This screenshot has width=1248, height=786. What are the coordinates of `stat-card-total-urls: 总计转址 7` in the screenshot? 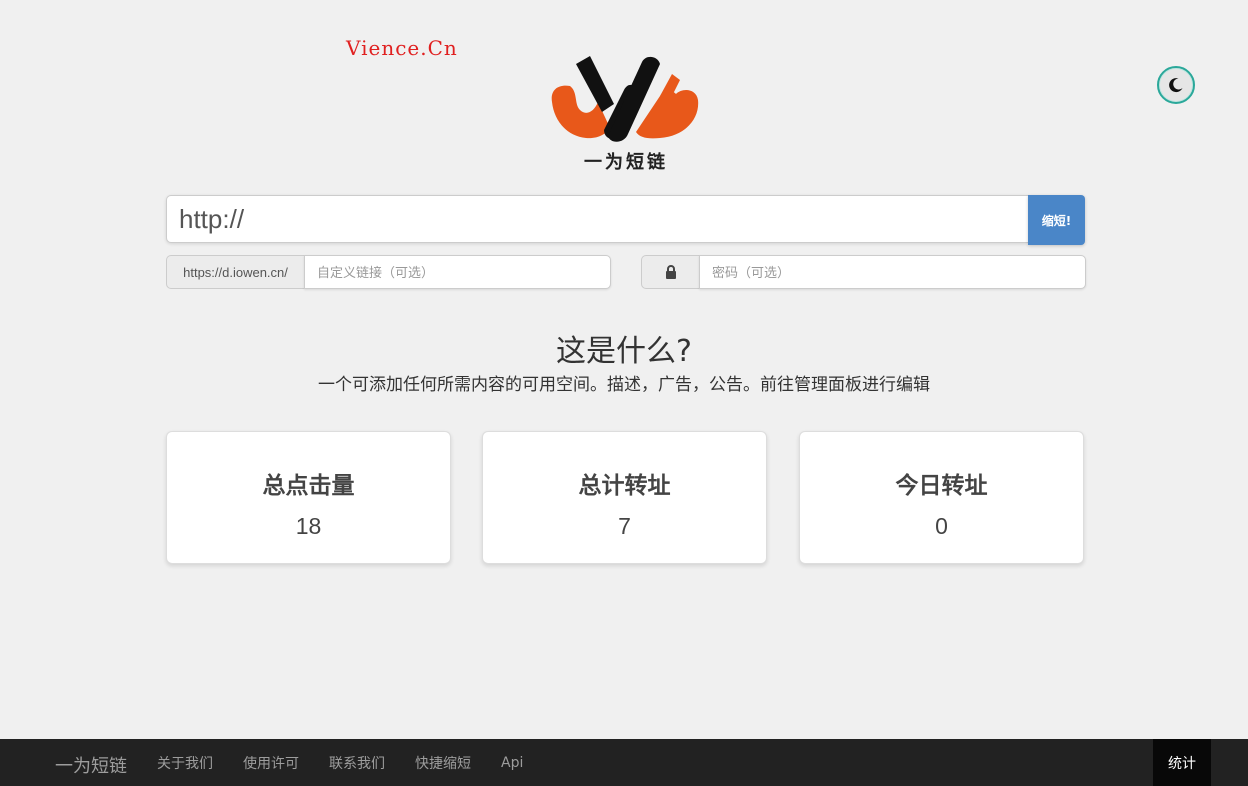 It's located at (624, 497).